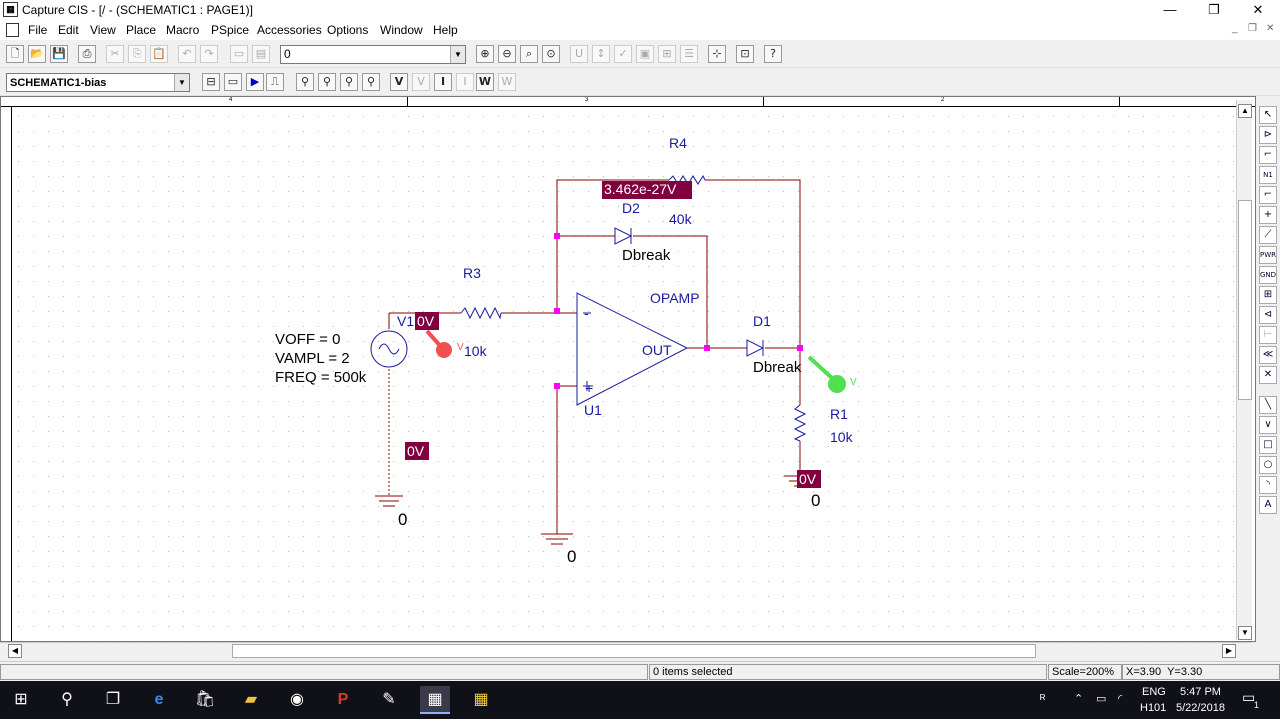 This screenshot has height=719, width=1280. I want to click on bias-voltage-icon: V, so click(399, 82).